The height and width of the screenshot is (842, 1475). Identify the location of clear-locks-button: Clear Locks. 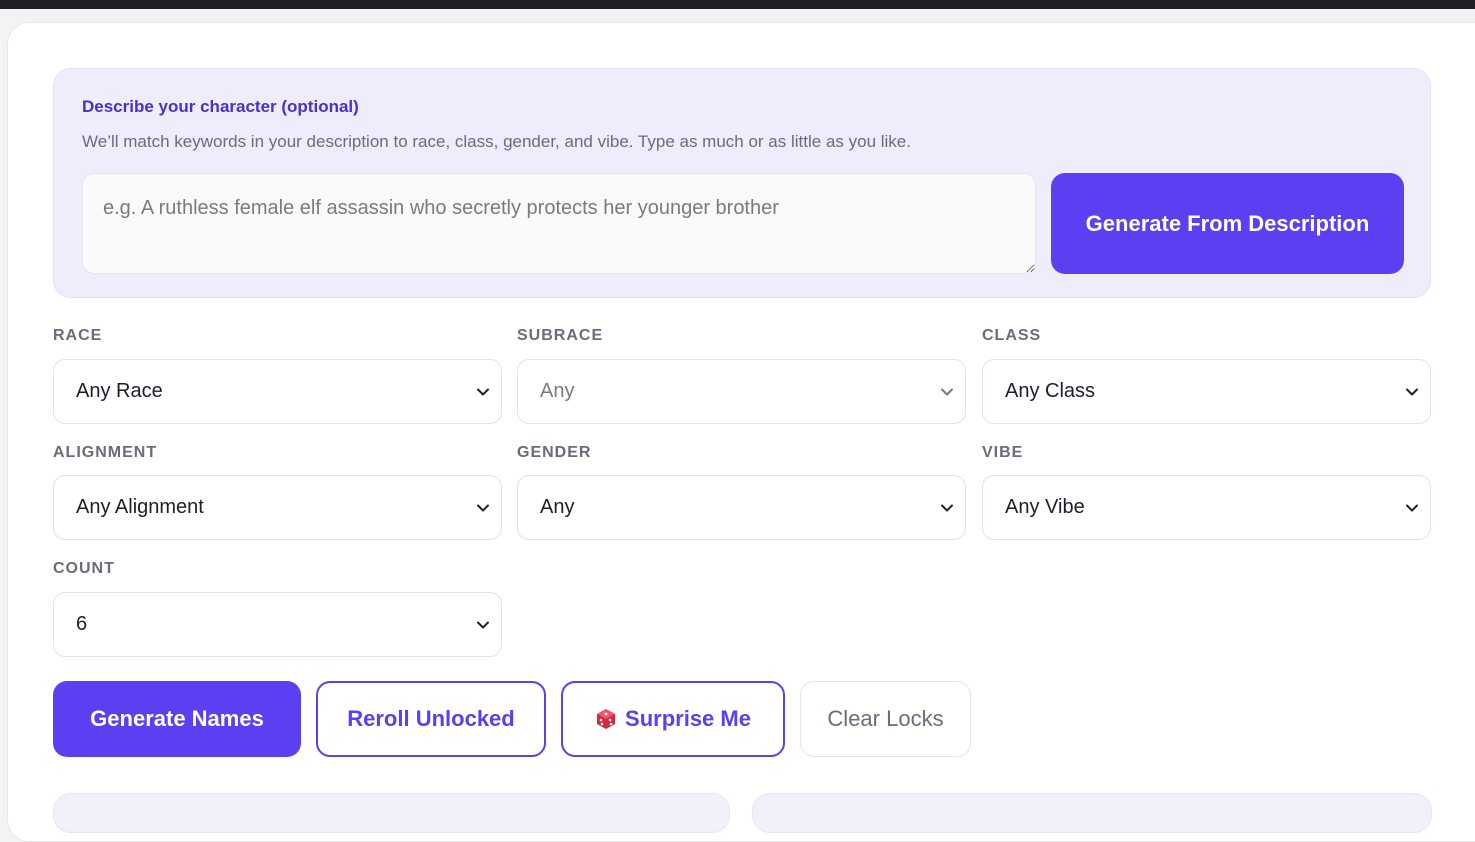
(885, 719).